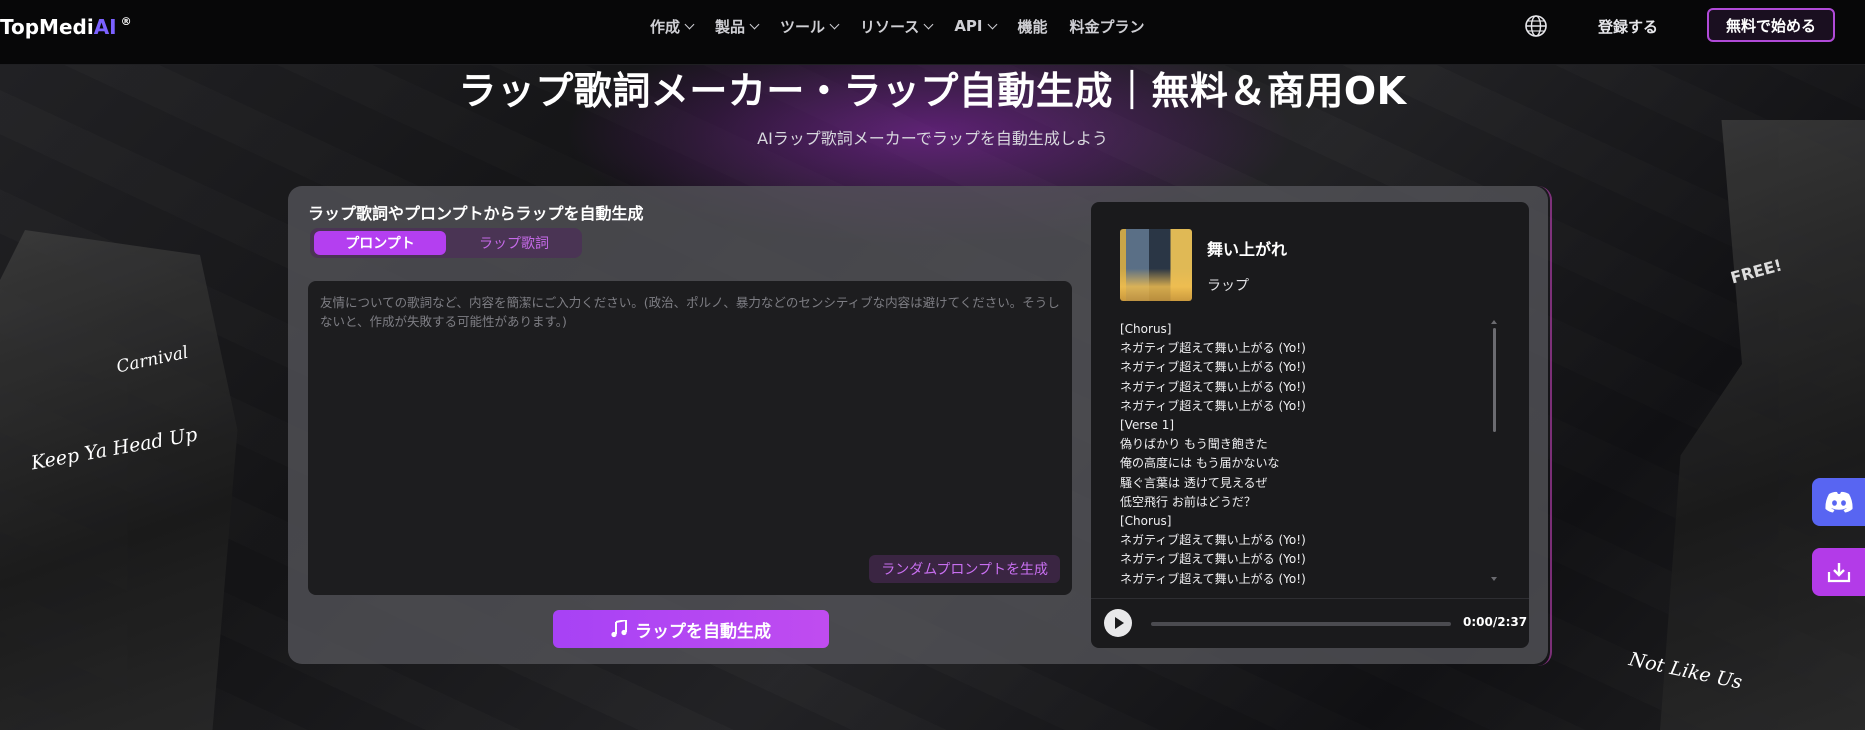 The height and width of the screenshot is (730, 1865). Describe the element at coordinates (126, 21) in the screenshot. I see `registered-mark: ®` at that location.